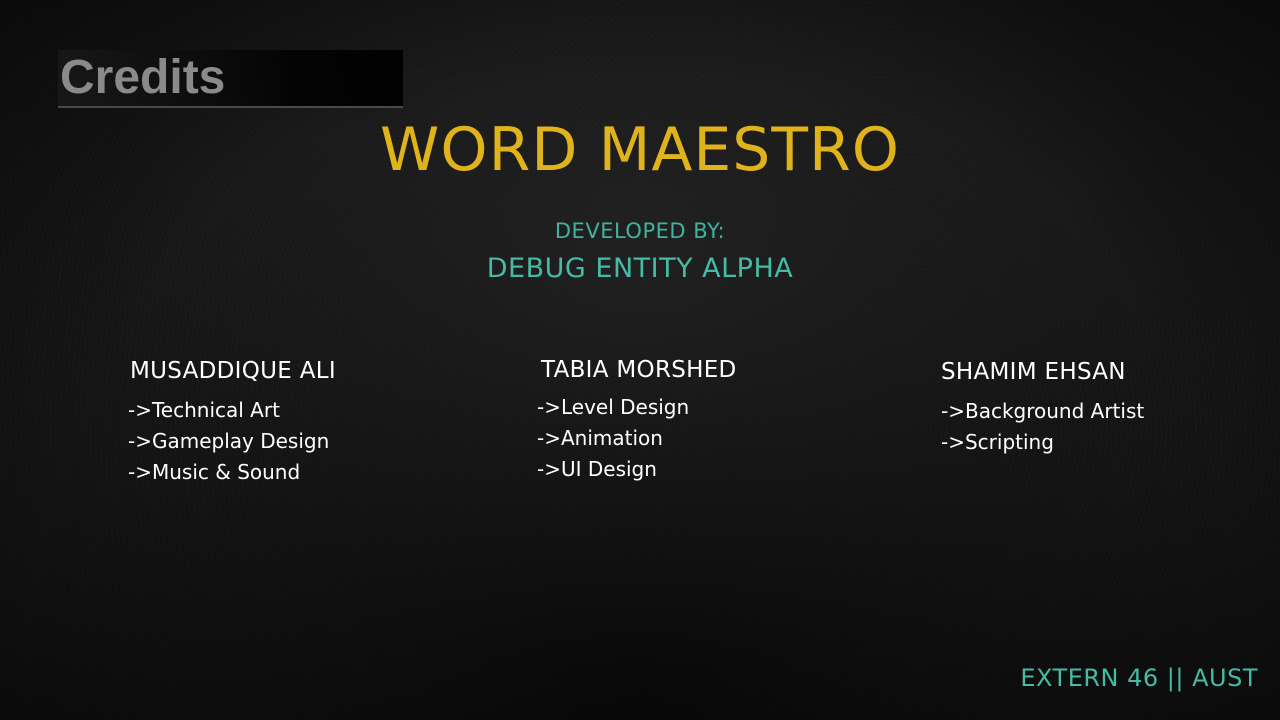  Describe the element at coordinates (704, 438) in the screenshot. I see `team-member-roles: ->Level Design ->Animation ->UI Design` at that location.